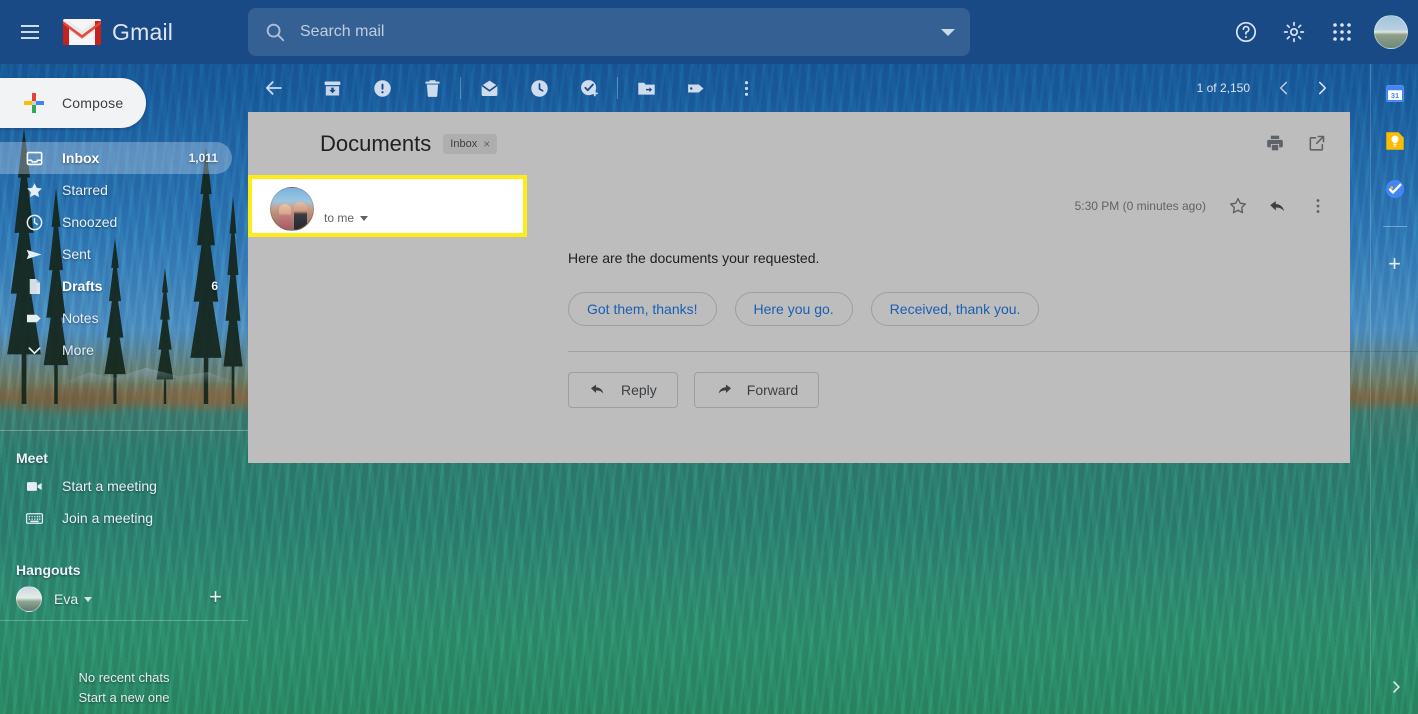 The height and width of the screenshot is (714, 1418). What do you see at coordinates (34, 518) in the screenshot?
I see `keyboard-icon` at bounding box center [34, 518].